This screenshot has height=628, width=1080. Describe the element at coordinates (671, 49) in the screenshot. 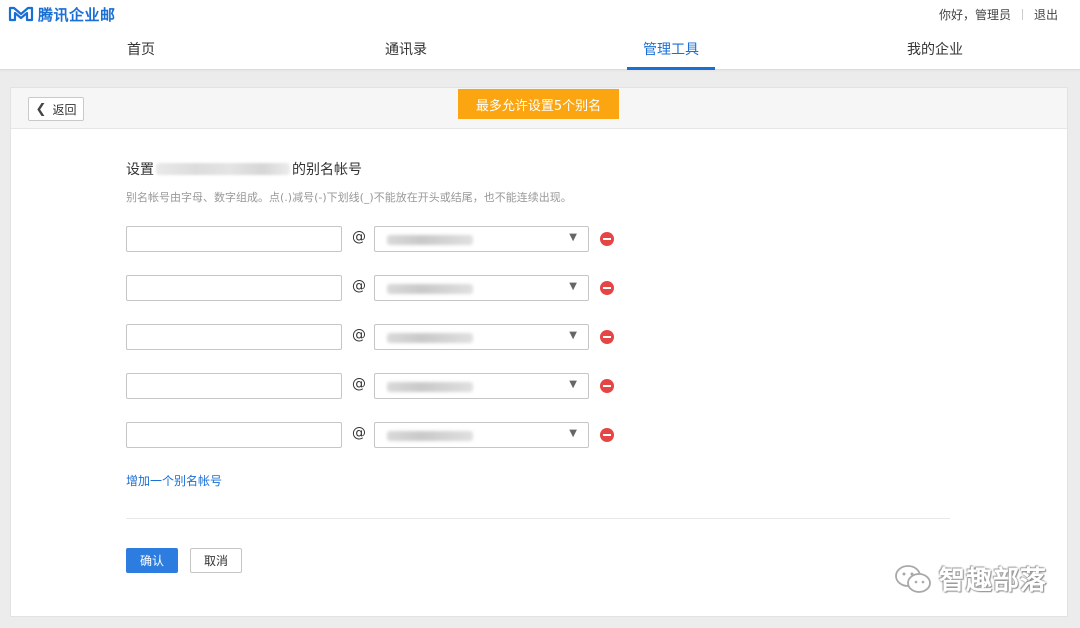

I see `nav-item-admin-tools: 管理工具` at that location.